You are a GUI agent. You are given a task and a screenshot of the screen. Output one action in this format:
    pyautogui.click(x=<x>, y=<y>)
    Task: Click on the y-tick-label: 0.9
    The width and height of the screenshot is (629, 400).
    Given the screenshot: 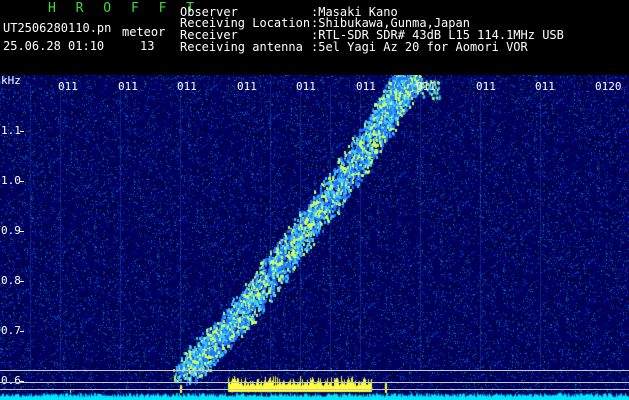 What is the action you would take?
    pyautogui.click(x=11, y=230)
    